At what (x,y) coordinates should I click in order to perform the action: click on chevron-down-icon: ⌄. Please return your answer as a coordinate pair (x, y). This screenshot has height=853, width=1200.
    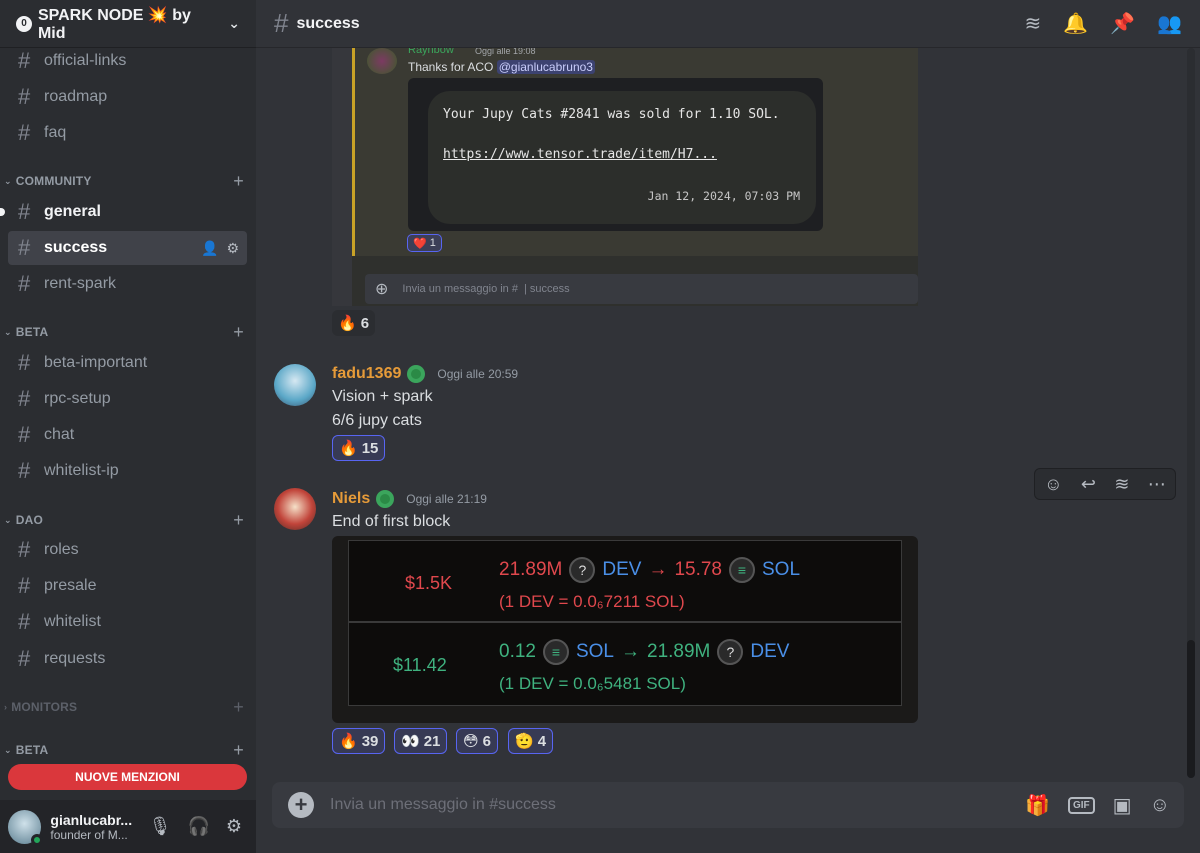
    Looking at the image, I should click on (234, 23).